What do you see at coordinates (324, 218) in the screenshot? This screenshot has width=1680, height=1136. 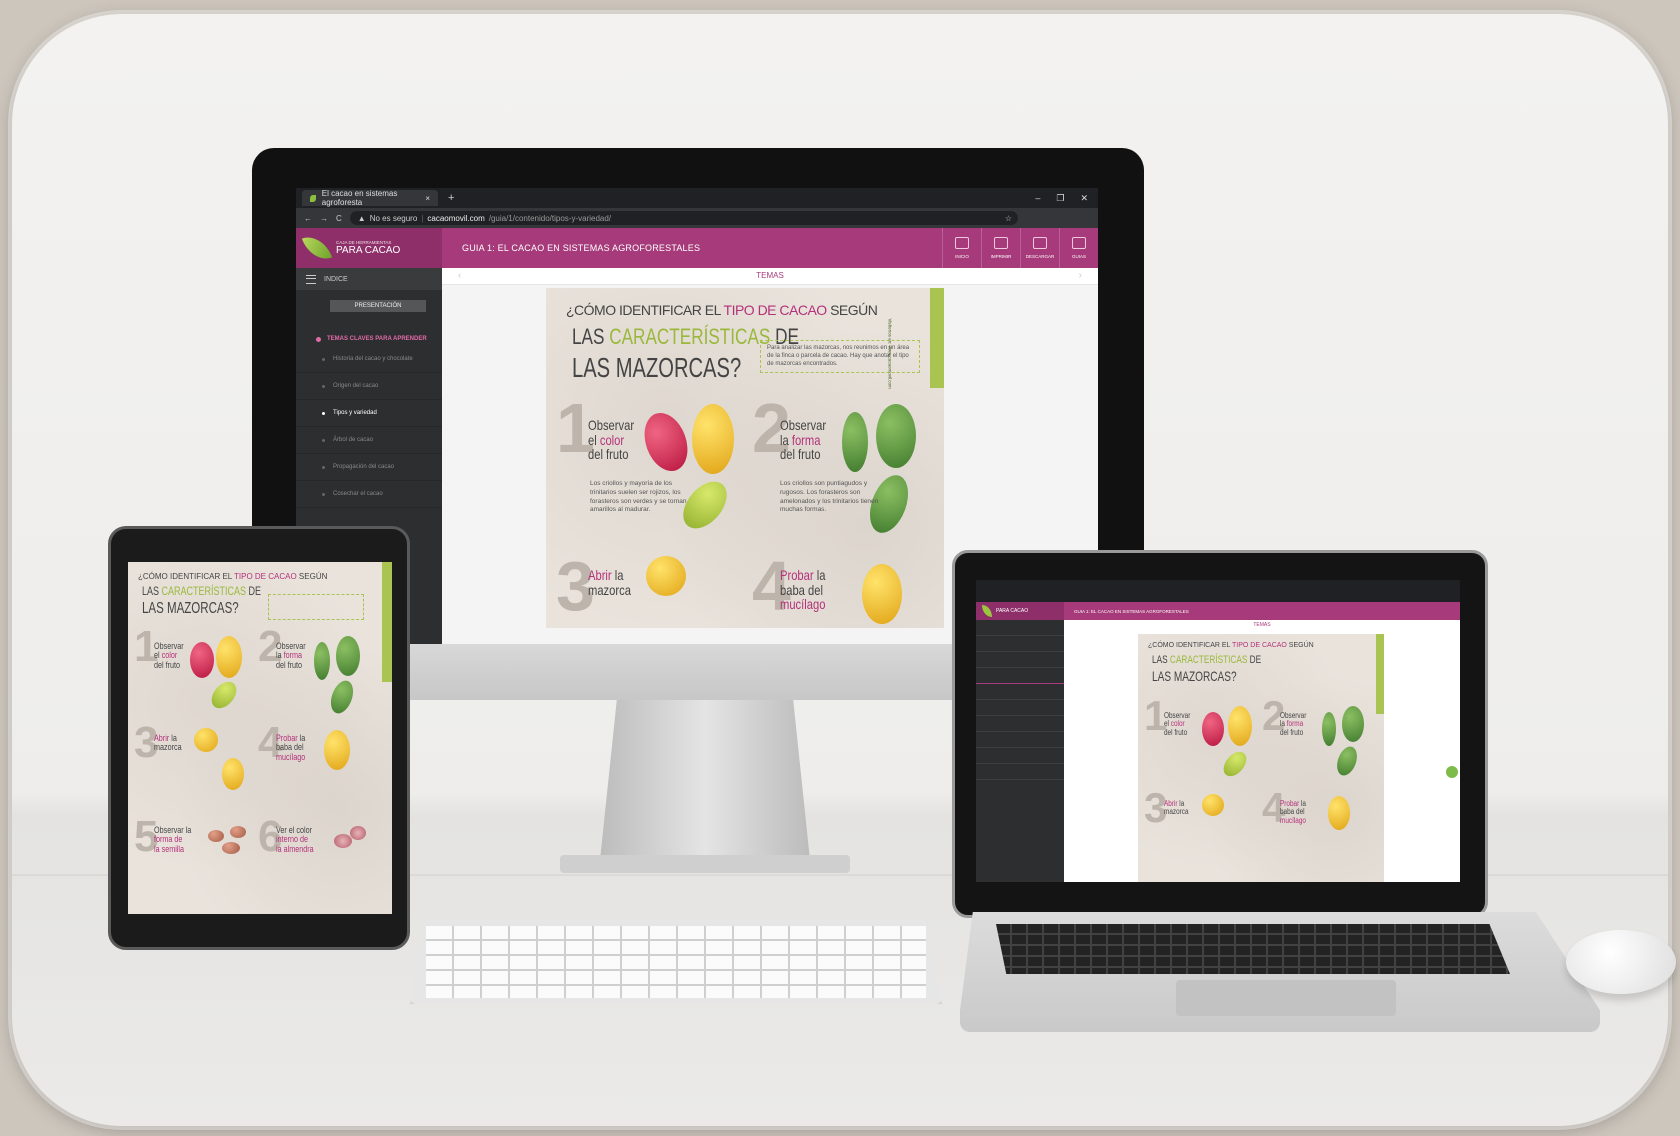 I see `forward-icon: →` at bounding box center [324, 218].